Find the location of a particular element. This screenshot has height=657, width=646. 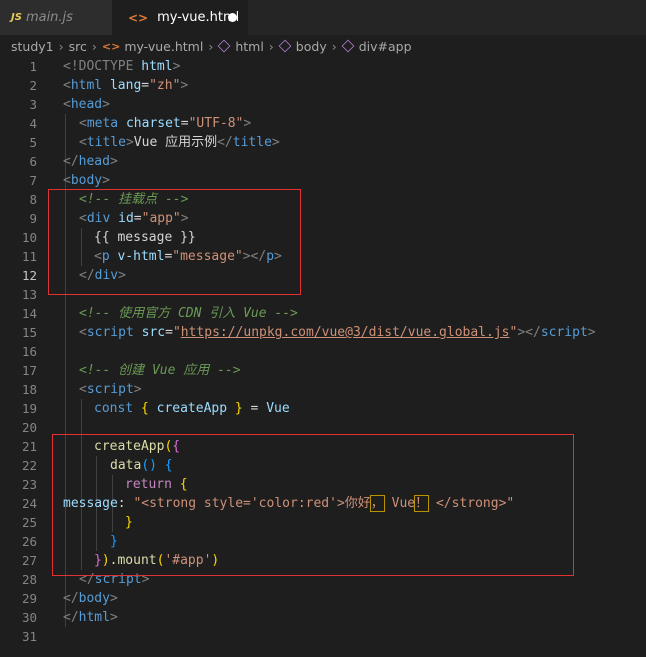

tag-name: meta is located at coordinates (102, 123).